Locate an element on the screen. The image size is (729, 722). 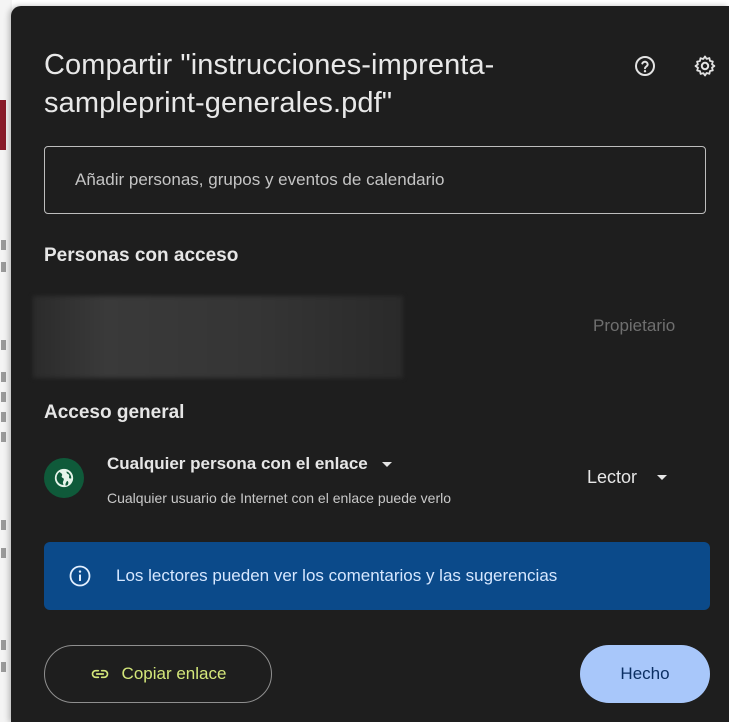
done-button: Hecho is located at coordinates (645, 674).